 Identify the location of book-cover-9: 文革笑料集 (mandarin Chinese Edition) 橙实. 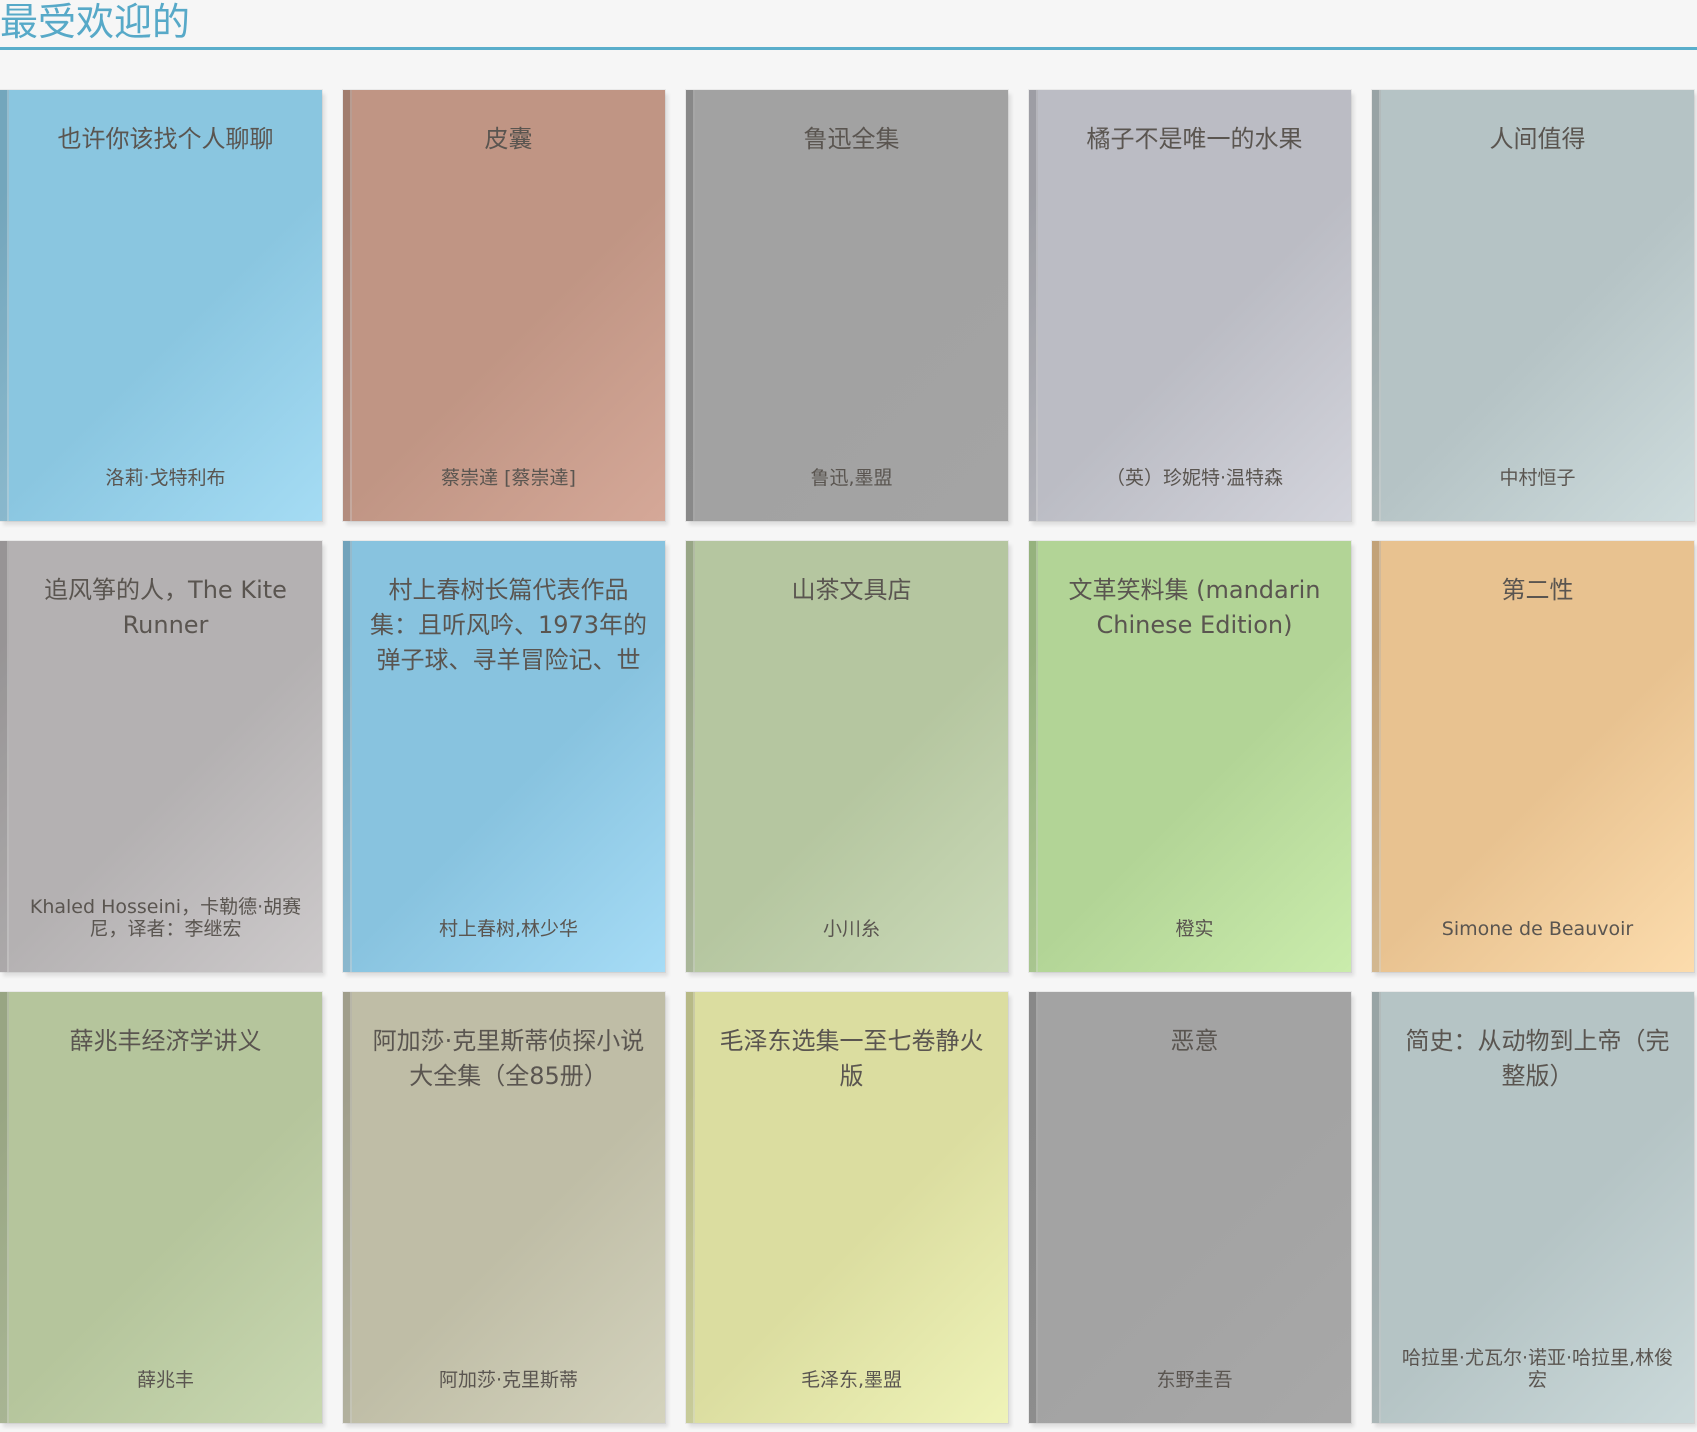
(1194, 760).